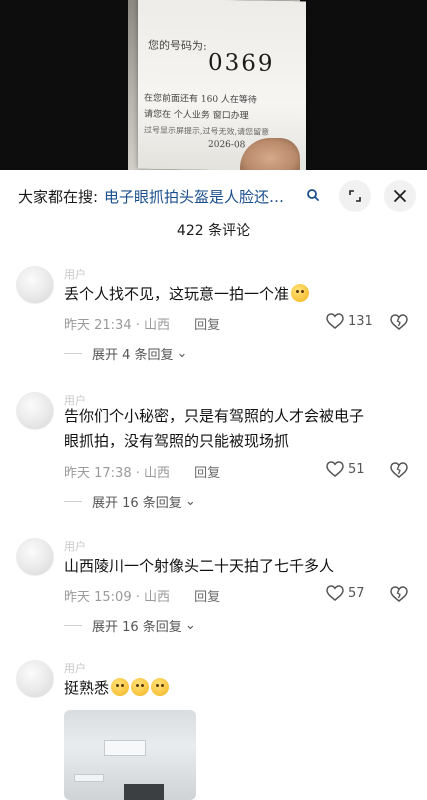 The width and height of the screenshot is (427, 800). I want to click on like-button: 131, so click(349, 321).